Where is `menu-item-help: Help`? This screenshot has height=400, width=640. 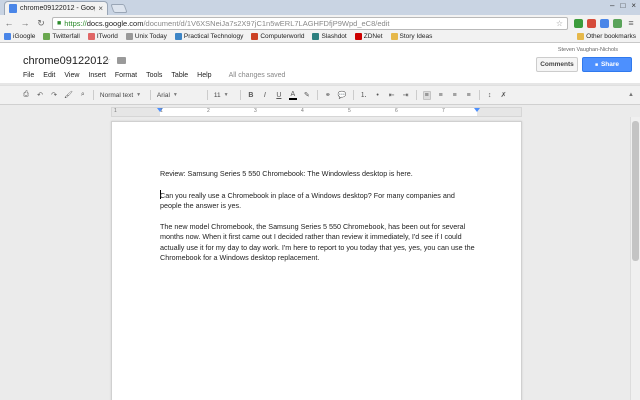 menu-item-help: Help is located at coordinates (204, 75).